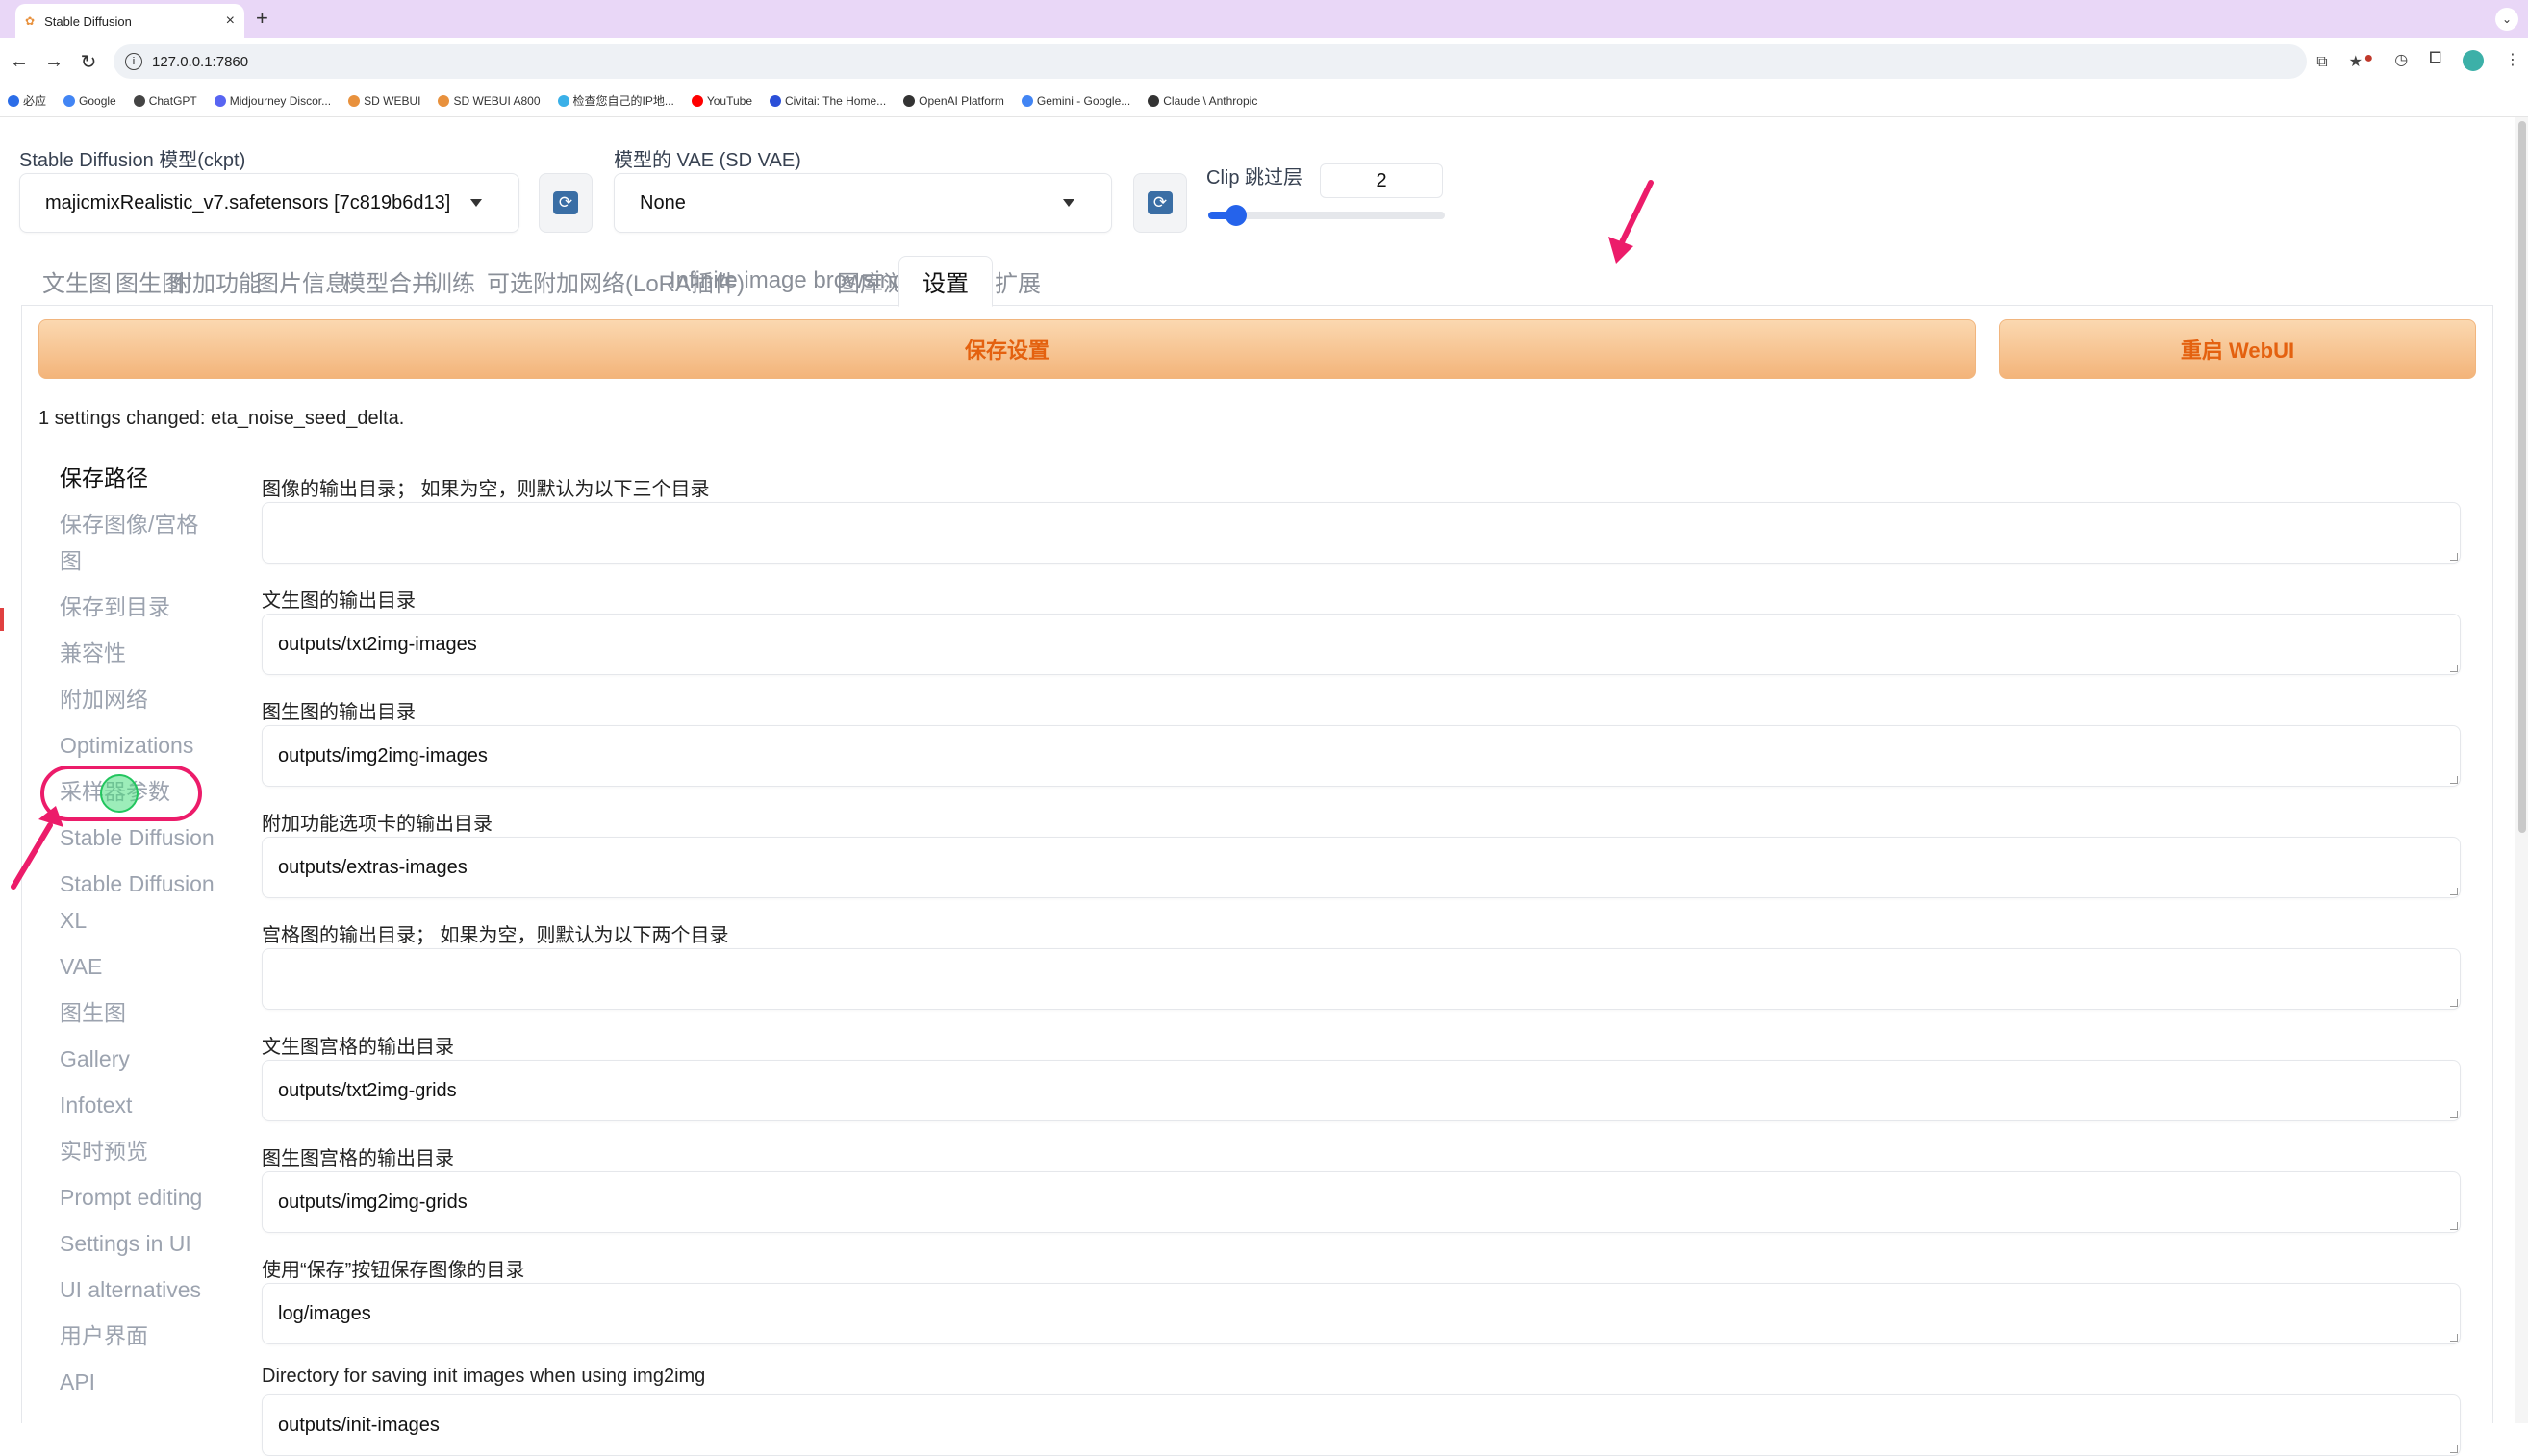  Describe the element at coordinates (373, 1202) in the screenshot. I see `field-value: outputs/img2img-grids` at that location.